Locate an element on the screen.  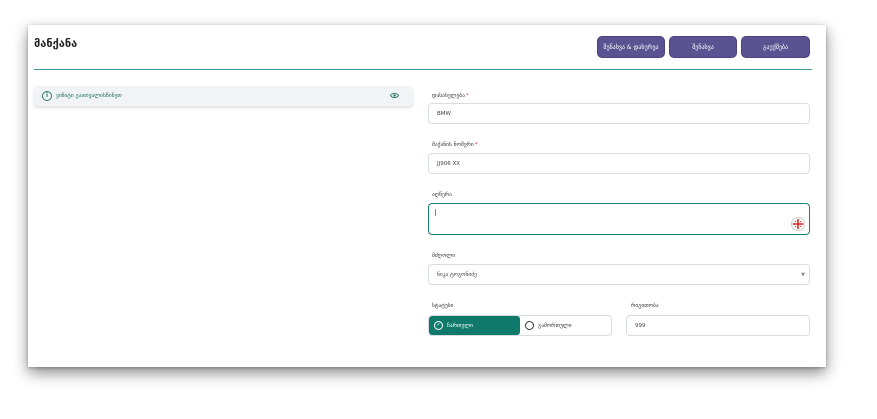
page-title: მანქანა is located at coordinates (56, 43).